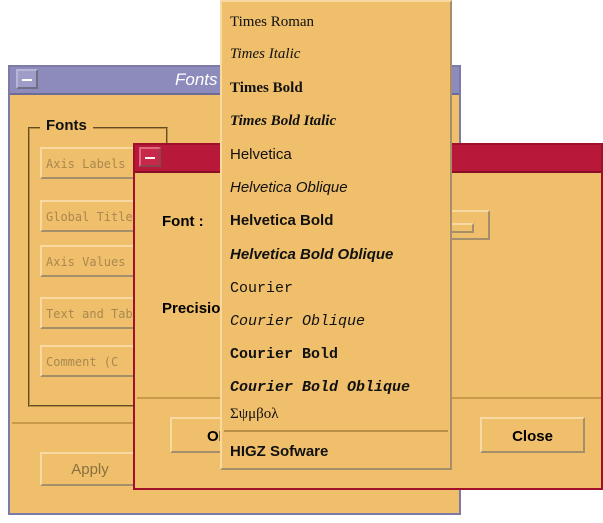  What do you see at coordinates (90, 469) in the screenshot?
I see `apply-button: Apply` at bounding box center [90, 469].